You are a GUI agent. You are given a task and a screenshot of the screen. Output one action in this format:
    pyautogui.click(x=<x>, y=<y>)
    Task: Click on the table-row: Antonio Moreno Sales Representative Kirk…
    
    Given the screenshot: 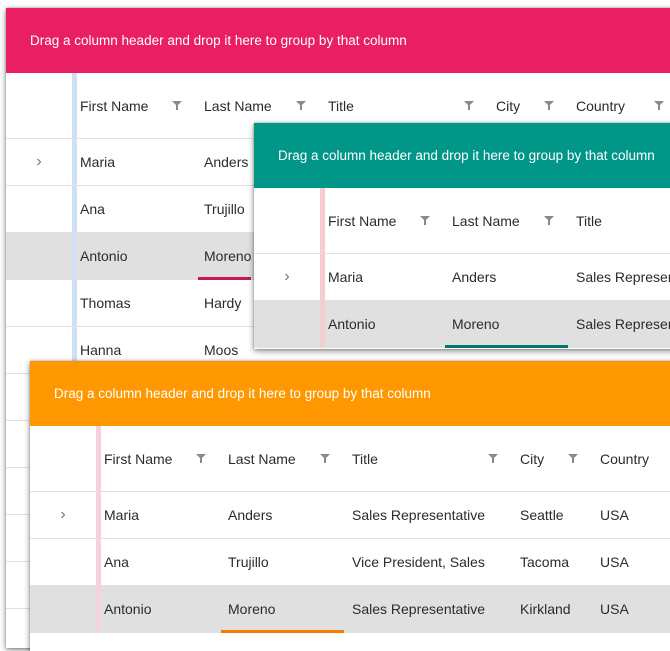 What is the action you would take?
    pyautogui.click(x=350, y=609)
    